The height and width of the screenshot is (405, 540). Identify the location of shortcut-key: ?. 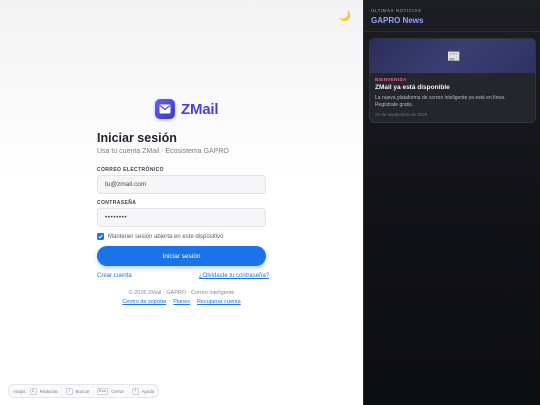
(135, 391).